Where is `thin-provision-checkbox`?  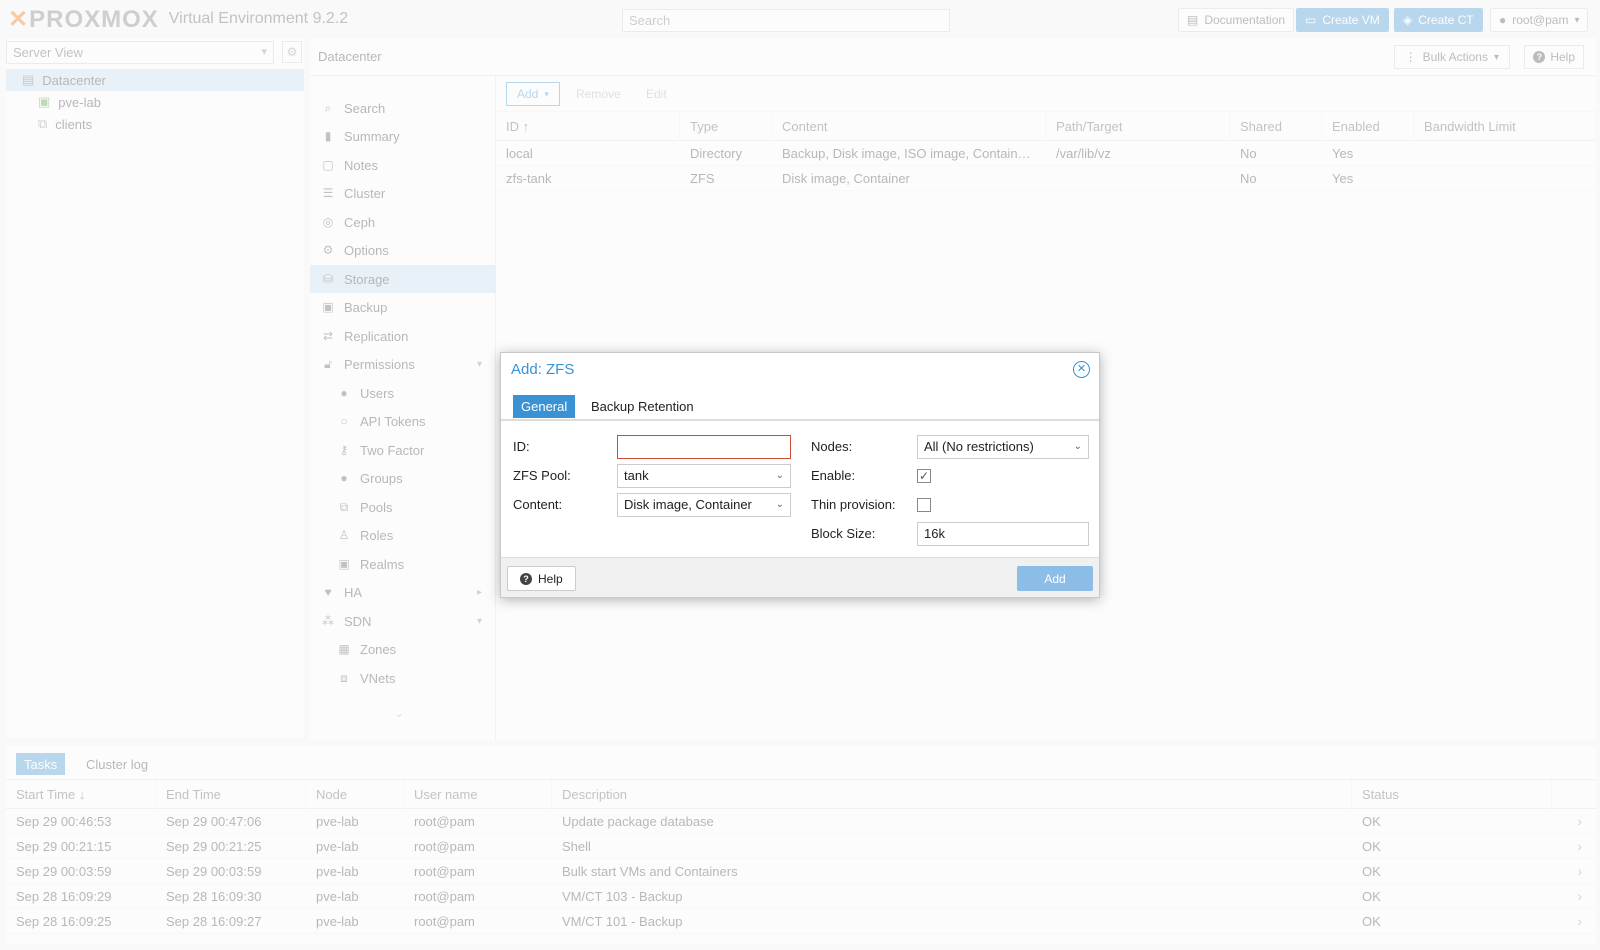
thin-provision-checkbox is located at coordinates (924, 505).